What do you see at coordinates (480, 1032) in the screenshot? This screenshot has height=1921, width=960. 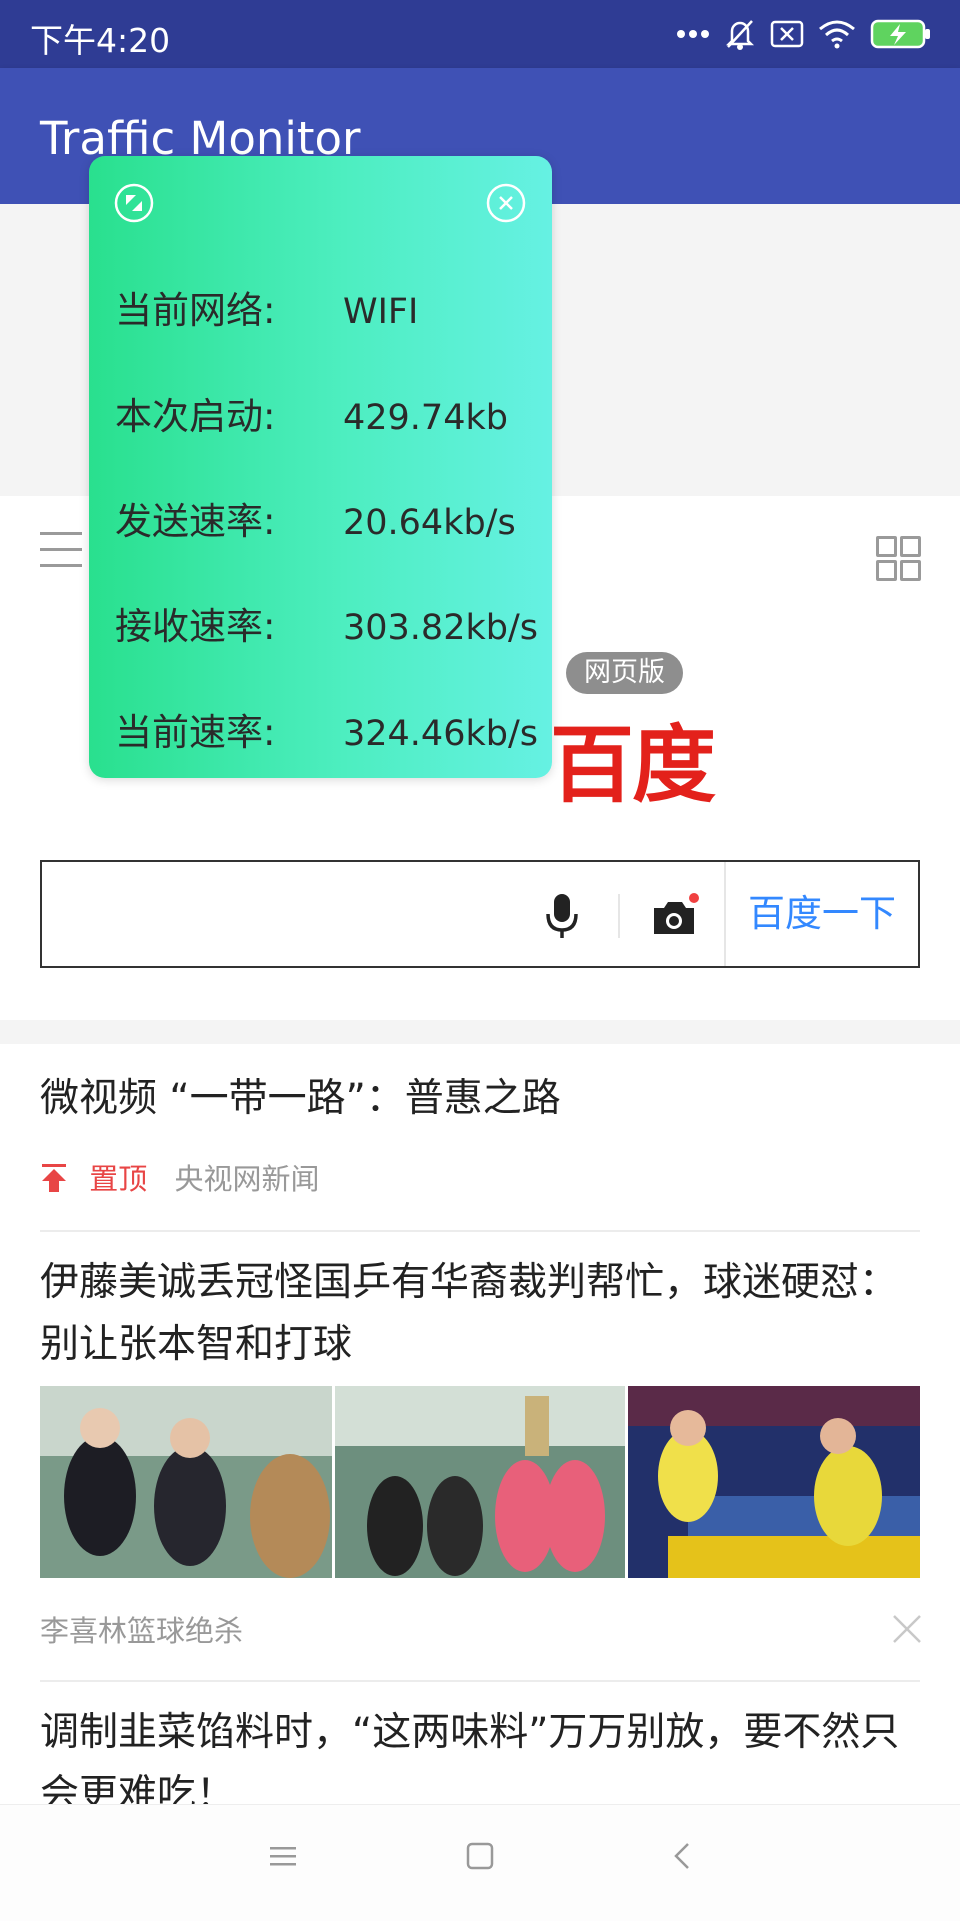 I see `section-divider` at bounding box center [480, 1032].